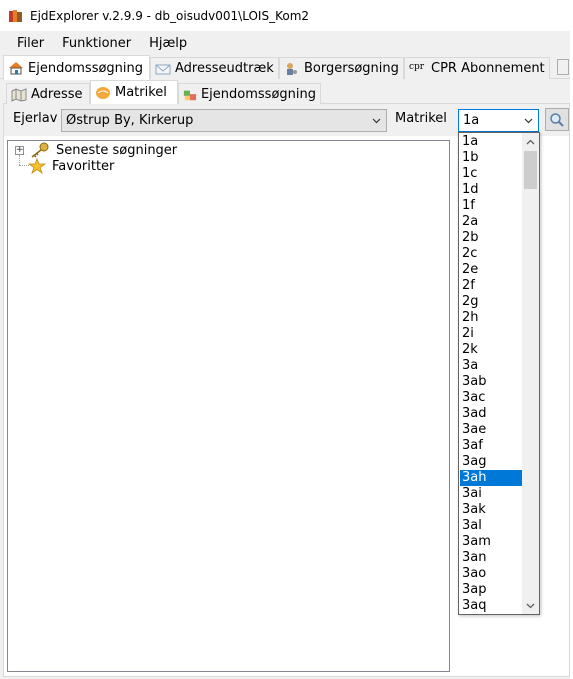 The height and width of the screenshot is (679, 573). I want to click on cpr-icon: cpr, so click(417, 66).